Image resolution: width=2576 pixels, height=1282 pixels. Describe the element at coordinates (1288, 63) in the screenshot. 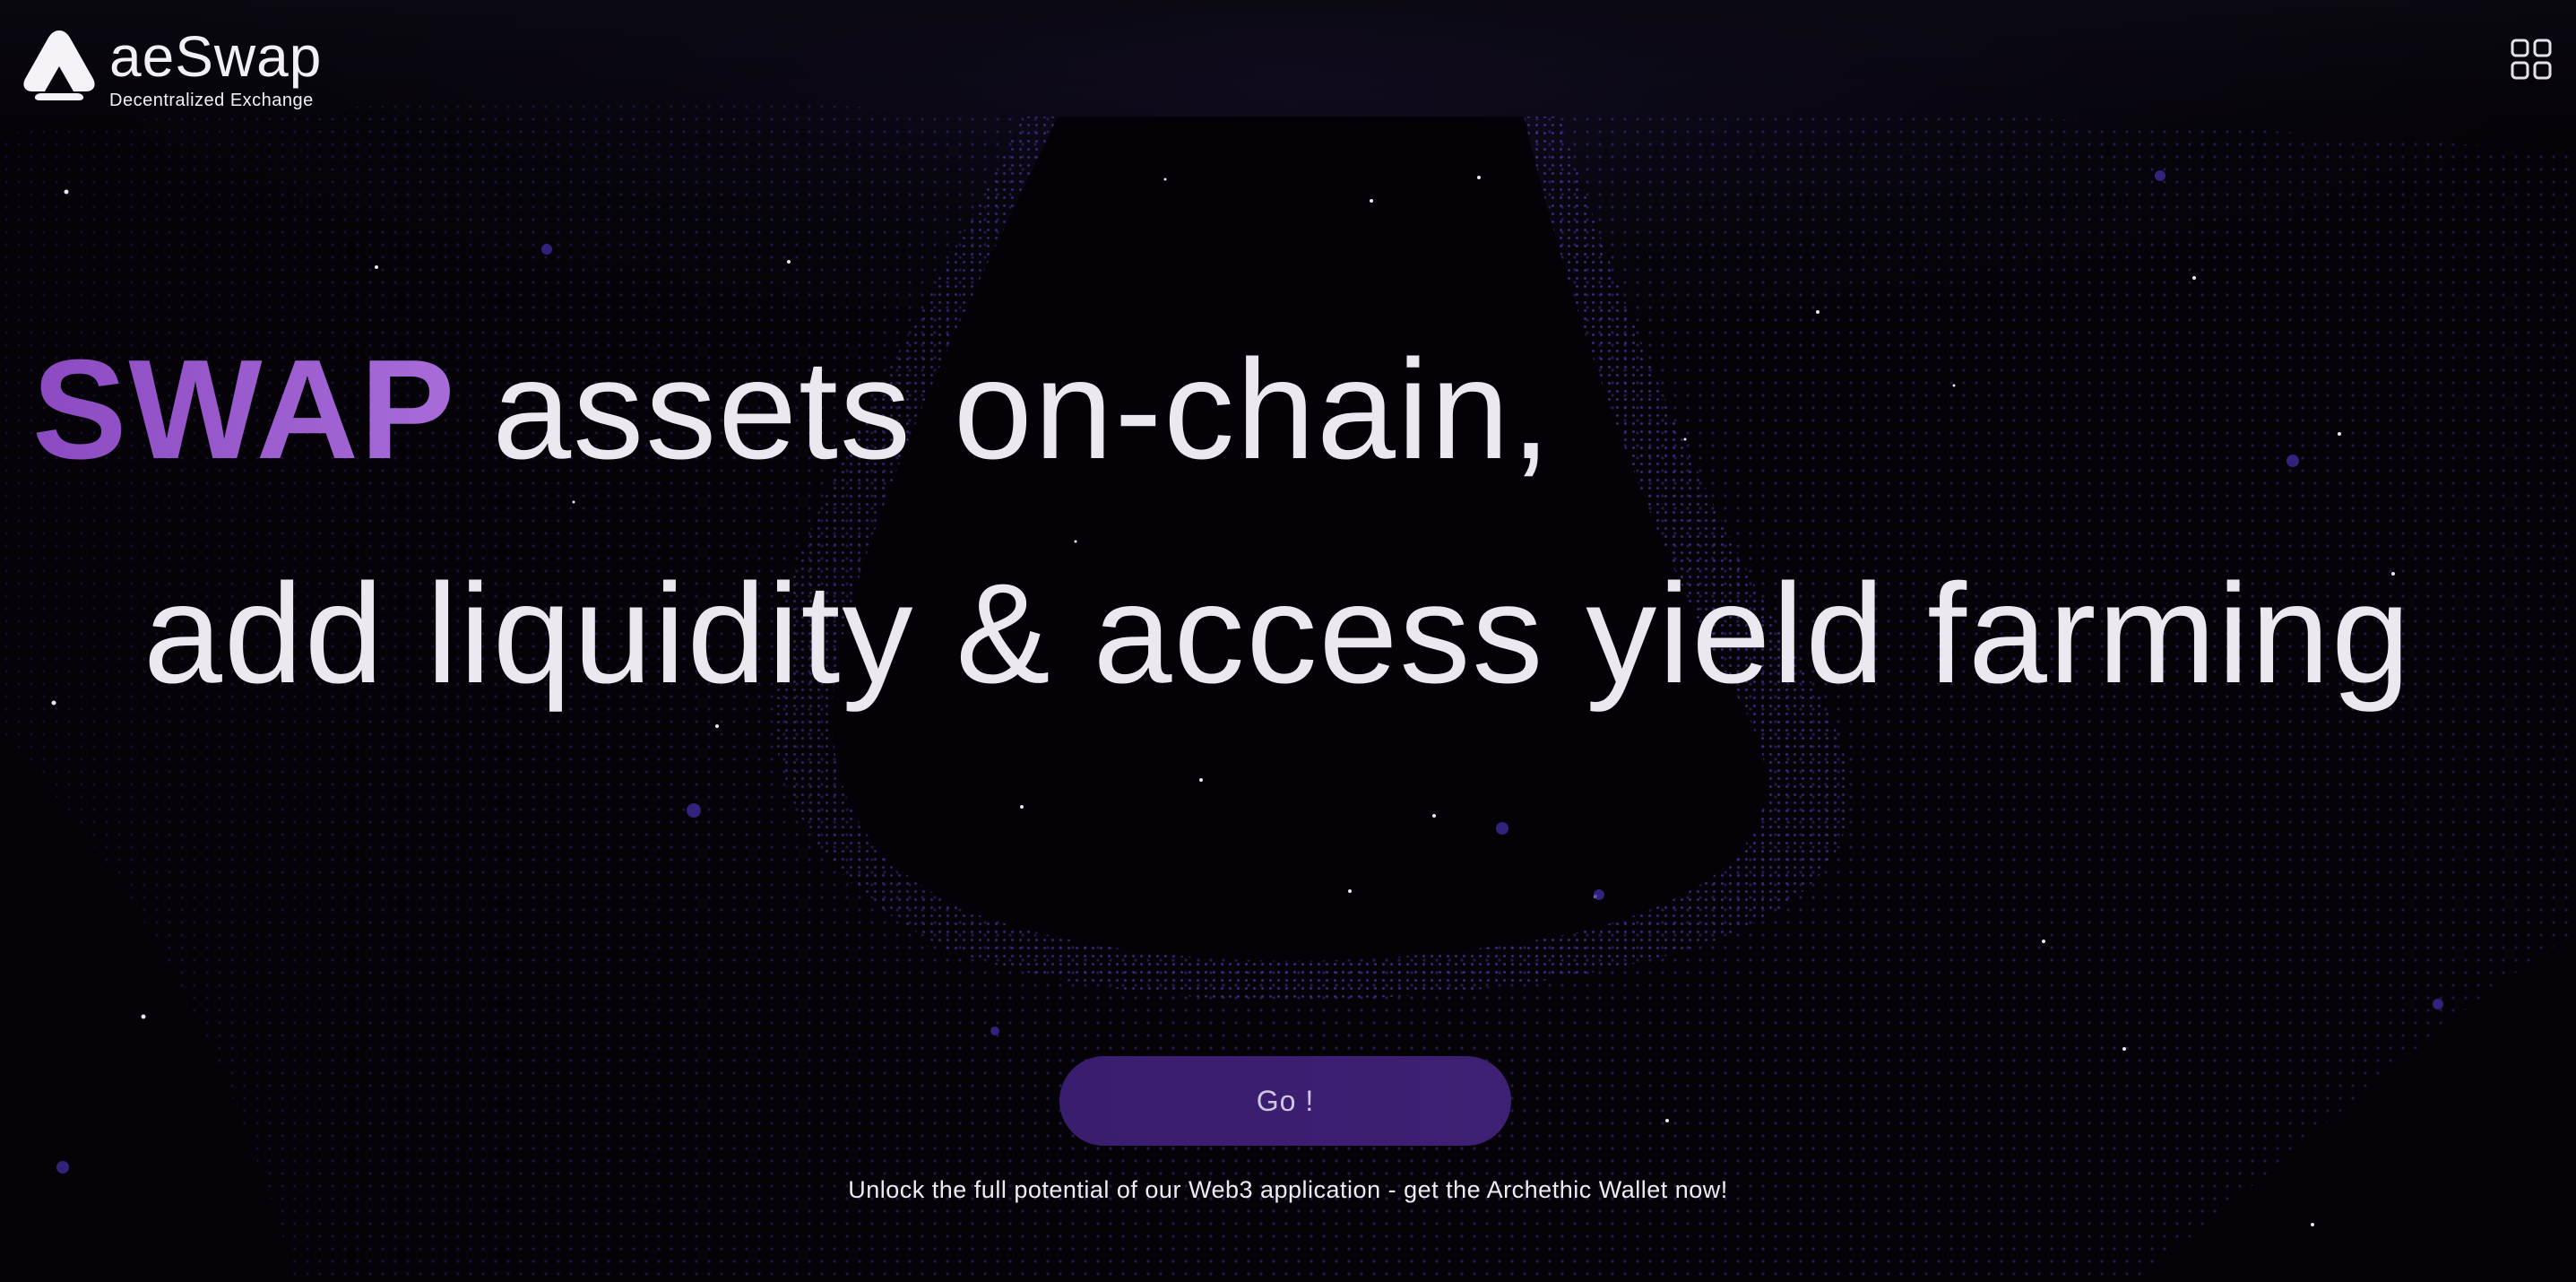

I see `top-header: aeSwap Decentralized Exchange` at that location.